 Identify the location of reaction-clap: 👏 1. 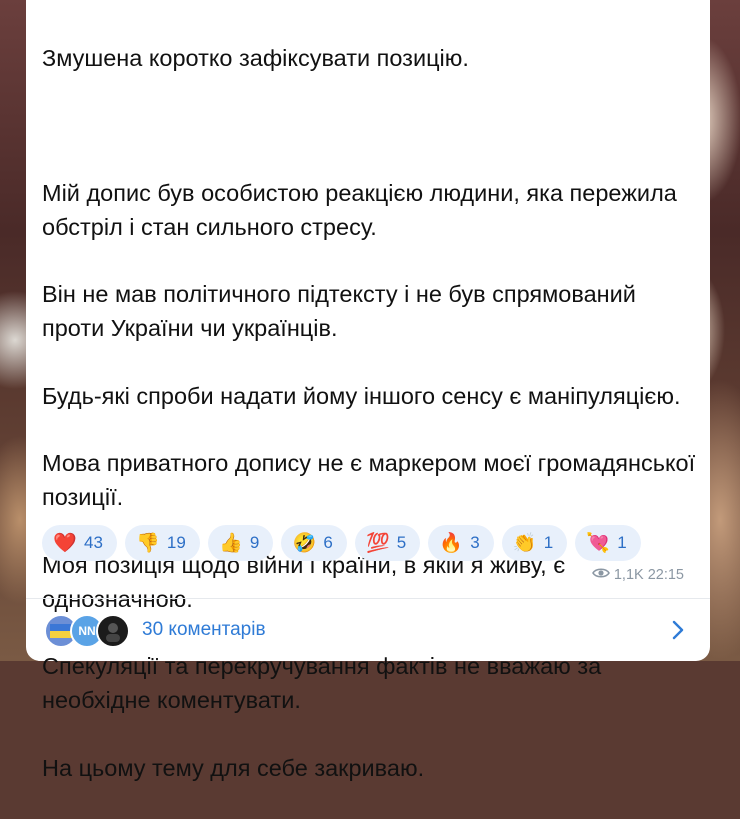
(534, 543).